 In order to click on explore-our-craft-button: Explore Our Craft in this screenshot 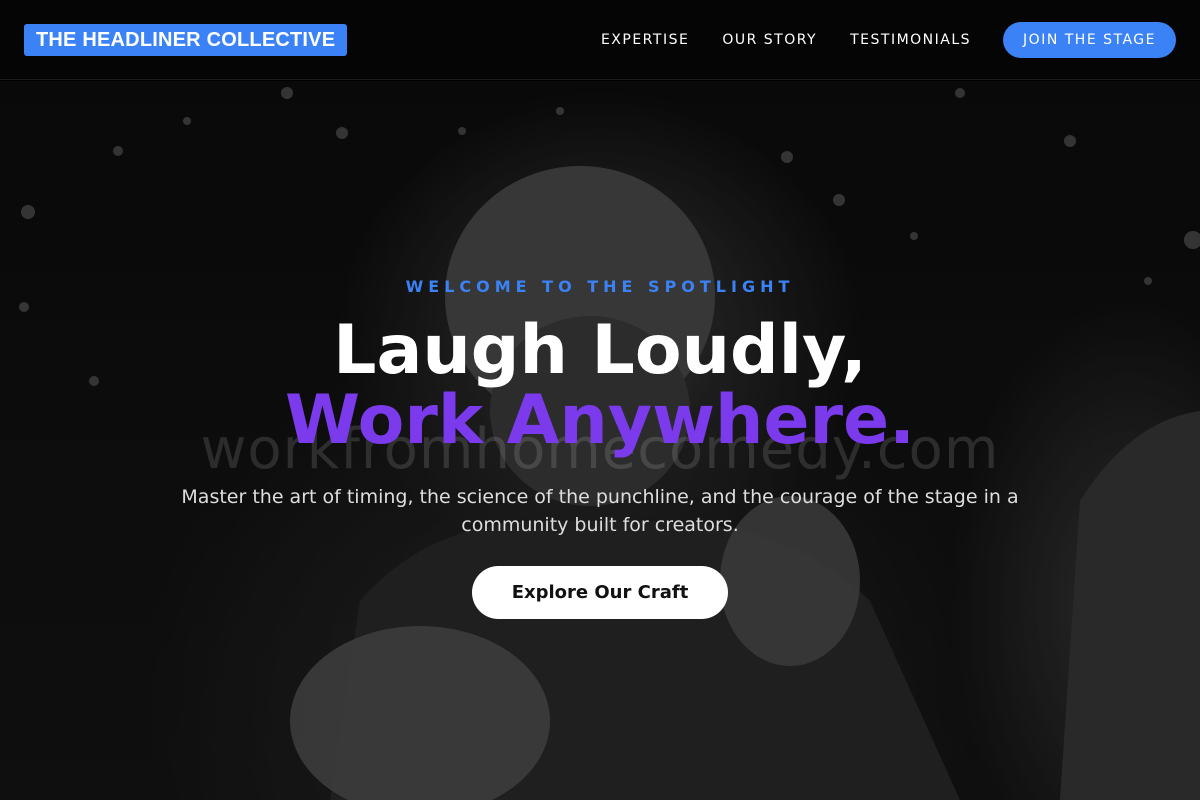, I will do `click(600, 592)`.